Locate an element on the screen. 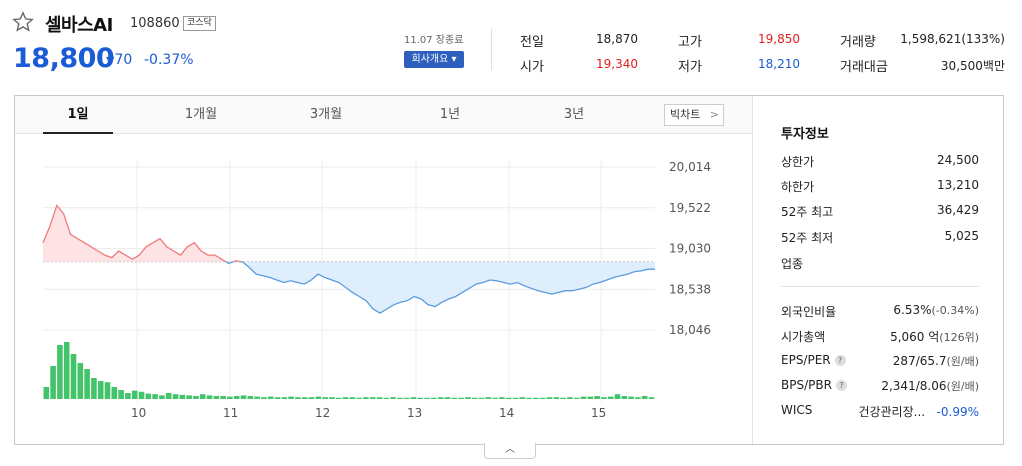 This screenshot has width=1022, height=466. x-tick-label: 15 is located at coordinates (598, 413).